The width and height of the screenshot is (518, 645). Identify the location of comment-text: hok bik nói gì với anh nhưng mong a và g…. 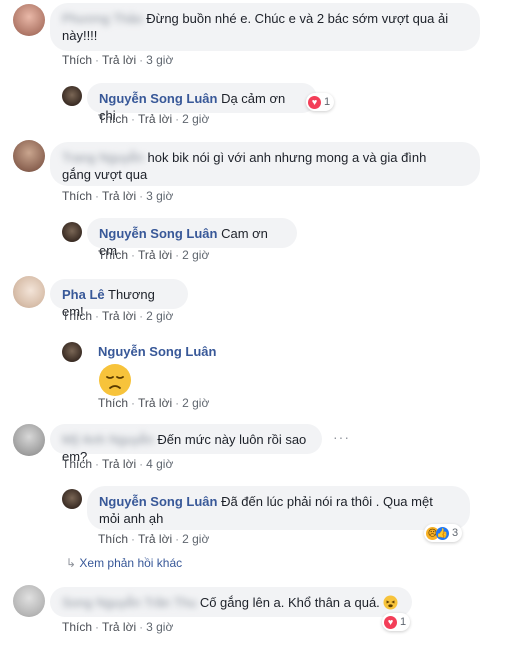
(287, 157).